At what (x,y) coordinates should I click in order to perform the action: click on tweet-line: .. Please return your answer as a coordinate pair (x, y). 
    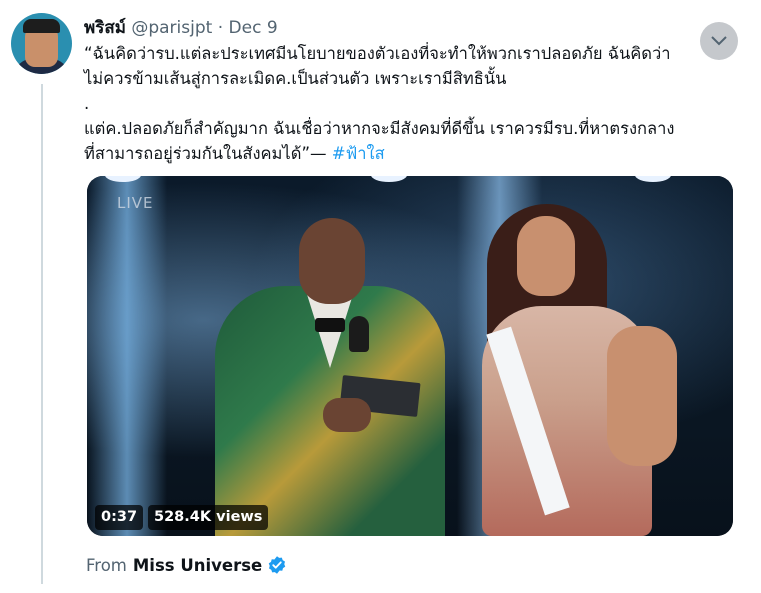
    Looking at the image, I should click on (87, 103).